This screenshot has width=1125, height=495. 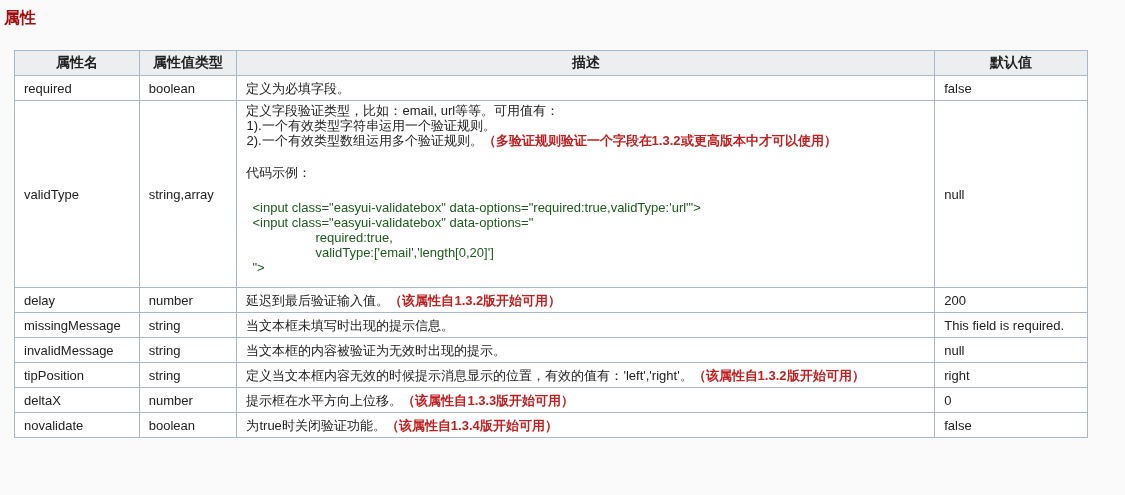 I want to click on column-header: 属性名, so click(x=77, y=63).